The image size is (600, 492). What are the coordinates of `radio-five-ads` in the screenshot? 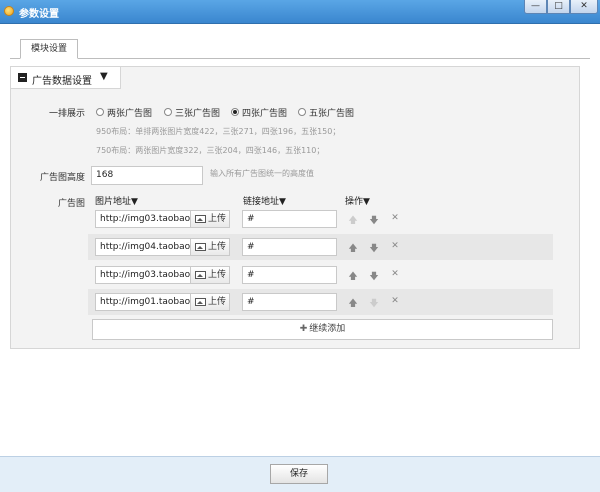 It's located at (302, 112).